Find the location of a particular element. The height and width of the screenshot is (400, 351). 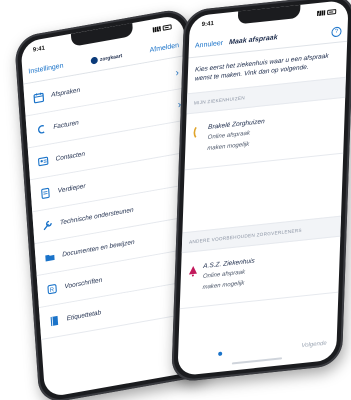

wrench-icon is located at coordinates (47, 225).